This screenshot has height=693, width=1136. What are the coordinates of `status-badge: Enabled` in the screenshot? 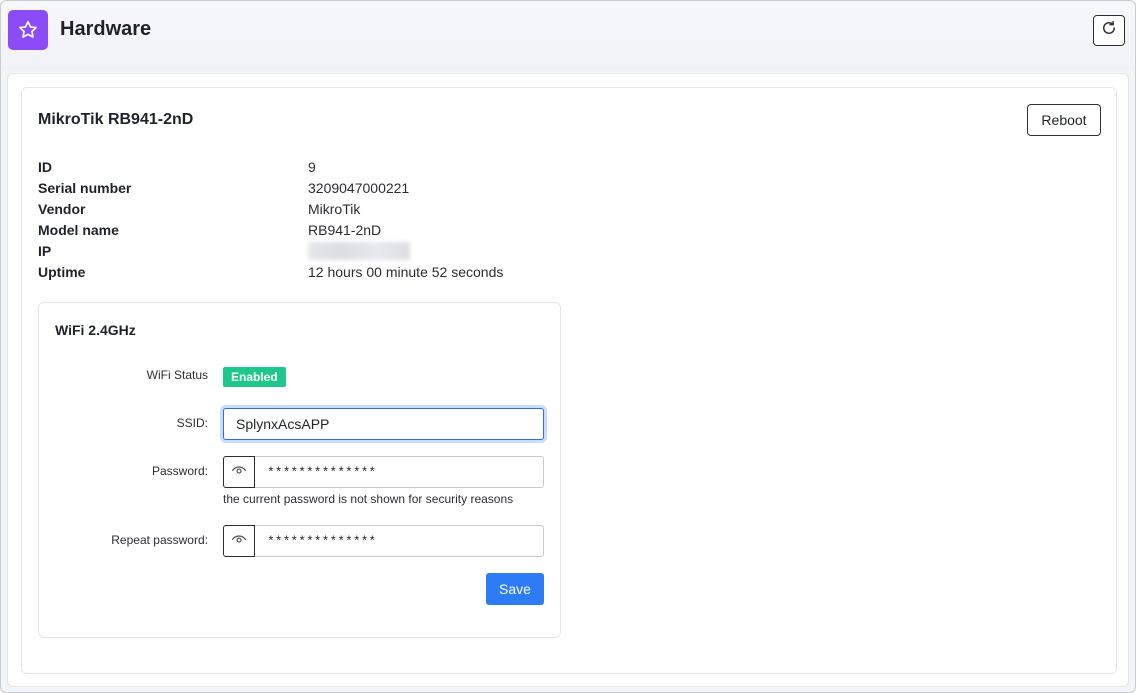 It's located at (254, 377).